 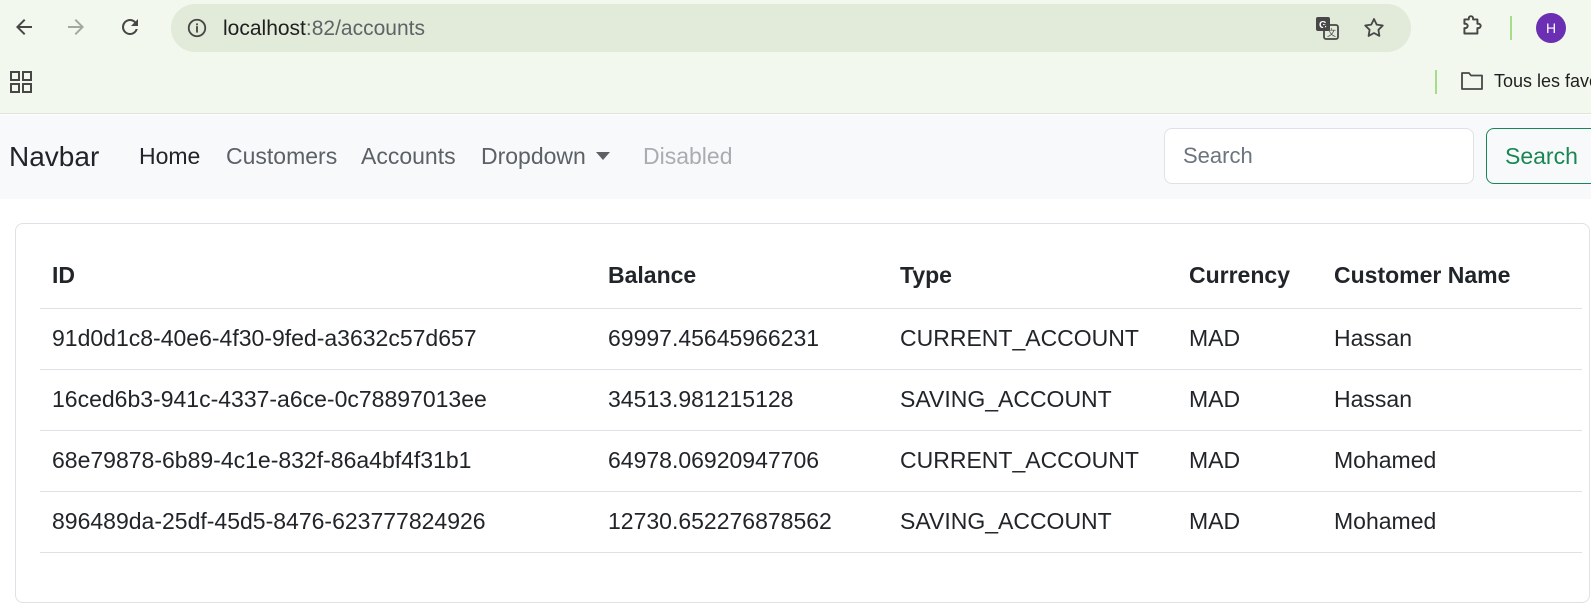 What do you see at coordinates (318, 400) in the screenshot?
I see `cell-id: 16ced6b3-941c-4337-a6ce-0c78897013ee` at bounding box center [318, 400].